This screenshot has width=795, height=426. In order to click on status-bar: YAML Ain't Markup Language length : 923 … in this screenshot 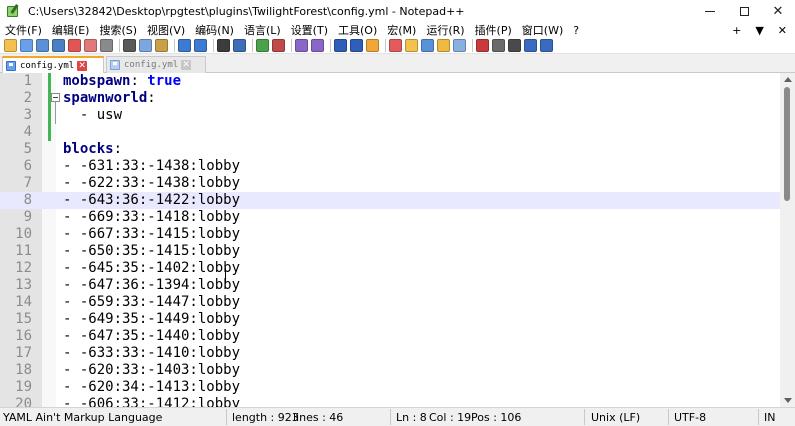, I will do `click(397, 416)`.